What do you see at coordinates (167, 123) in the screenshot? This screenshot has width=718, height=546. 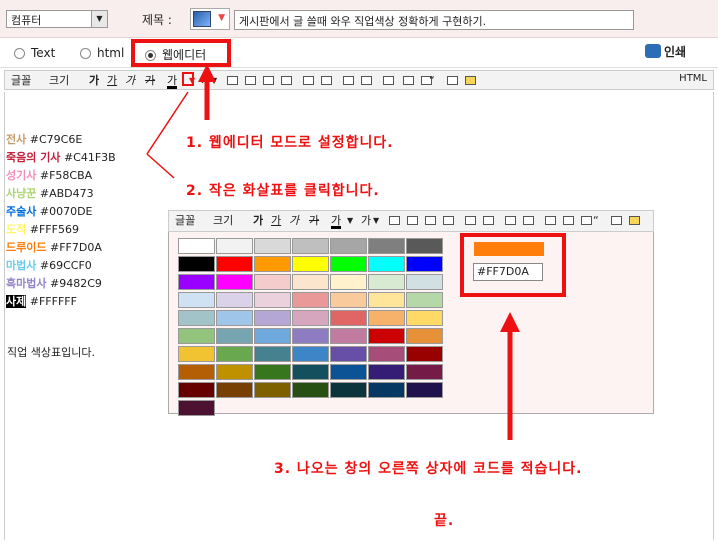 I see `arrow-line-2b` at bounding box center [167, 123].